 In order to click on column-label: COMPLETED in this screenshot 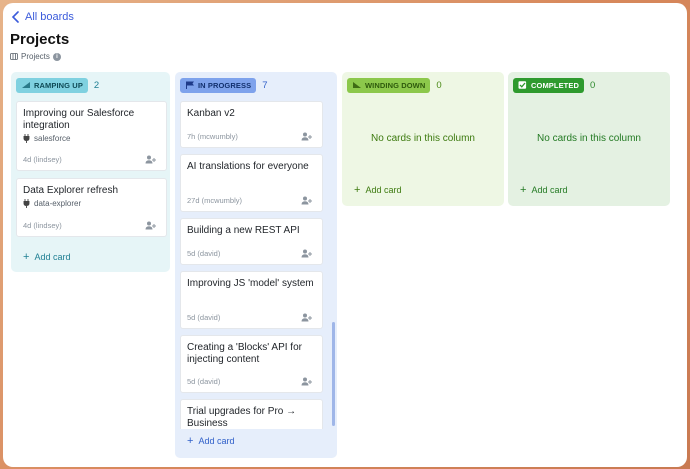, I will do `click(555, 85)`.